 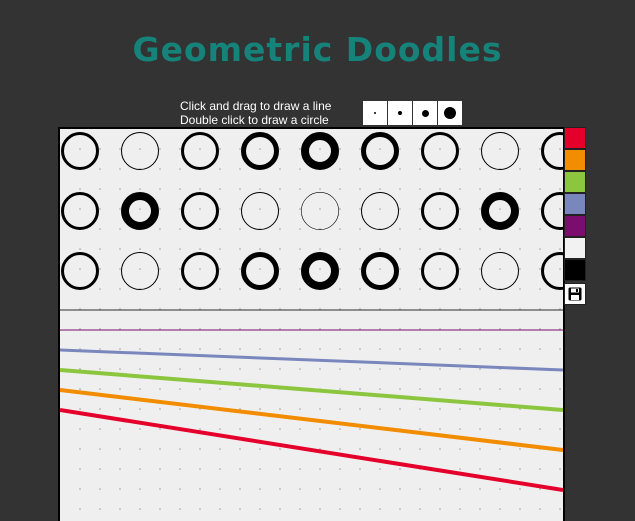 I want to click on color-palette, so click(x=575, y=216).